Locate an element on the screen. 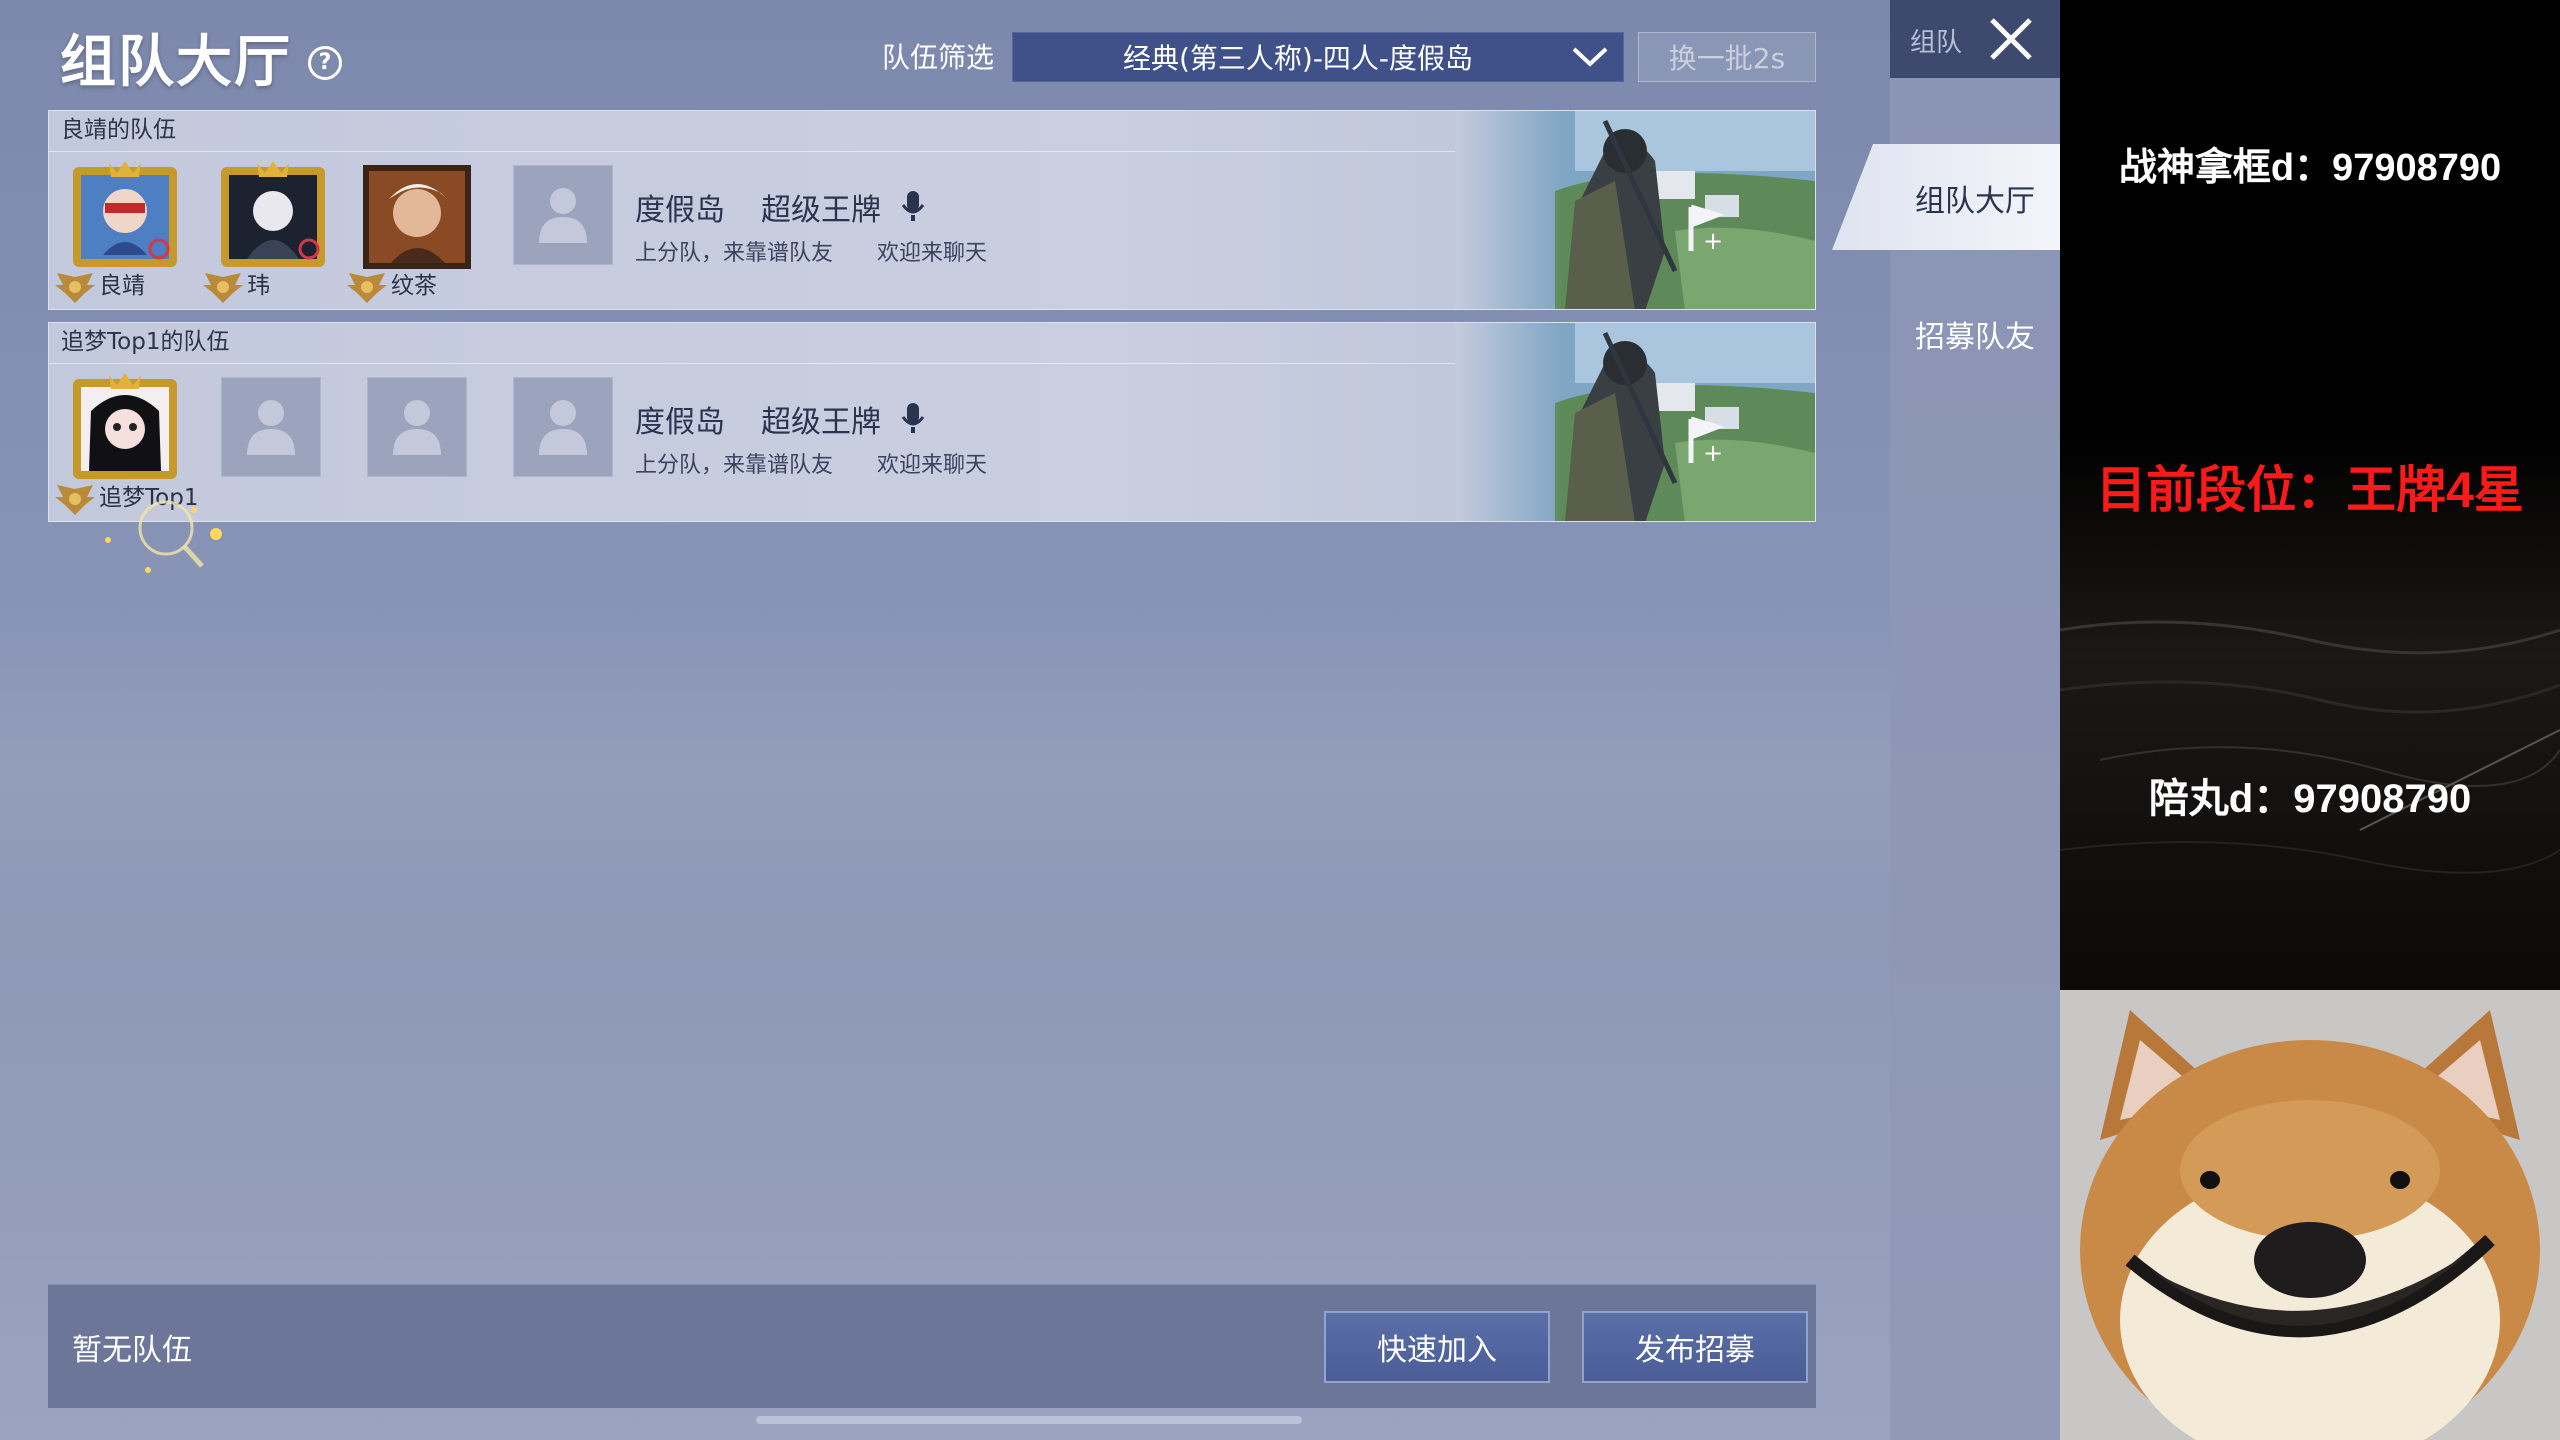  close-icon is located at coordinates (2011, 39).